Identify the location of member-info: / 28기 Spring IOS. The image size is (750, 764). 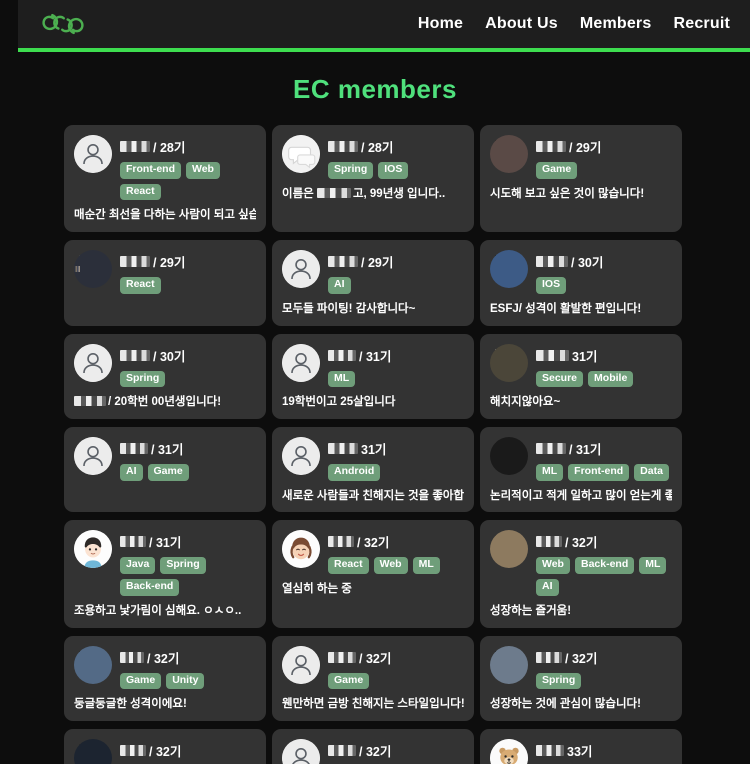
(396, 157).